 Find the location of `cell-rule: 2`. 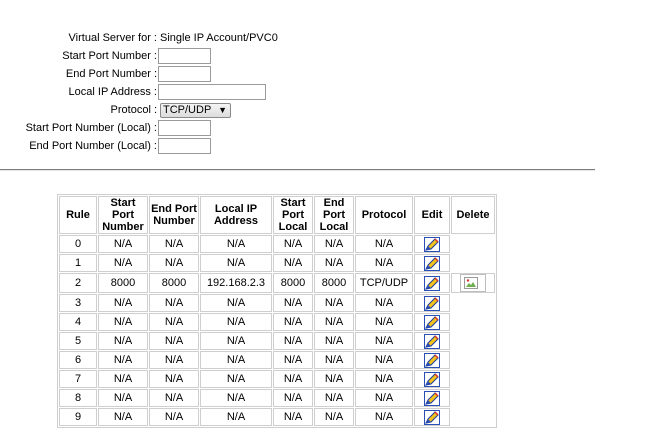

cell-rule: 2 is located at coordinates (78, 283).